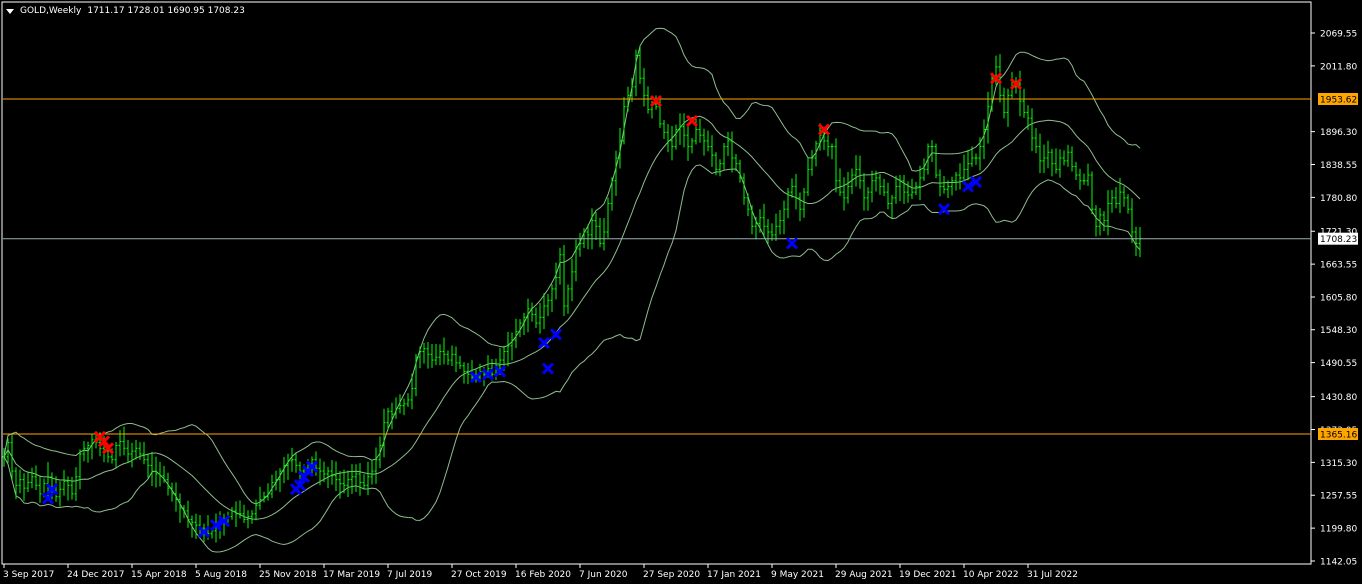  Describe the element at coordinates (1338, 497) in the screenshot. I see `y-tick-label: 1257.55` at that location.